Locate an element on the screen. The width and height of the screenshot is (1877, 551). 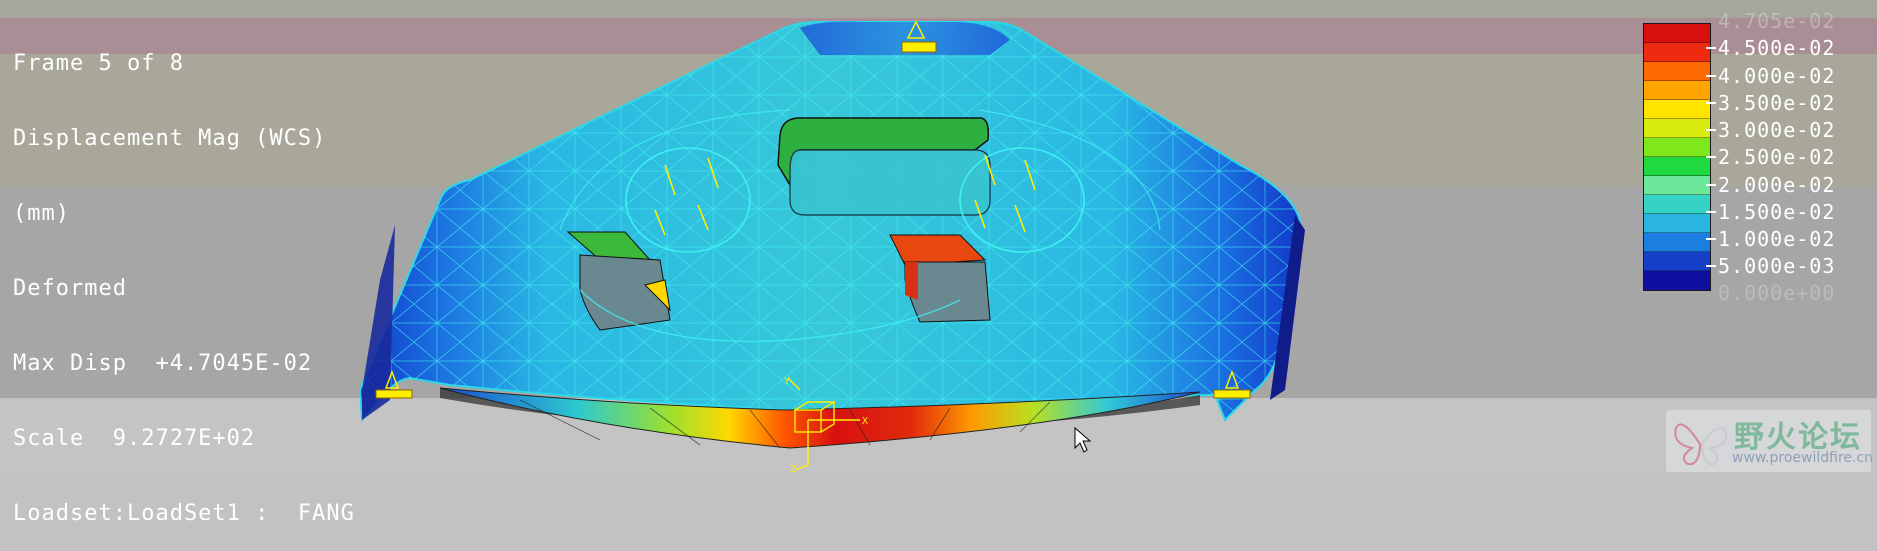
watermark-logo: 野火论坛 www.proewildfire.cn is located at coordinates (1770, 441).